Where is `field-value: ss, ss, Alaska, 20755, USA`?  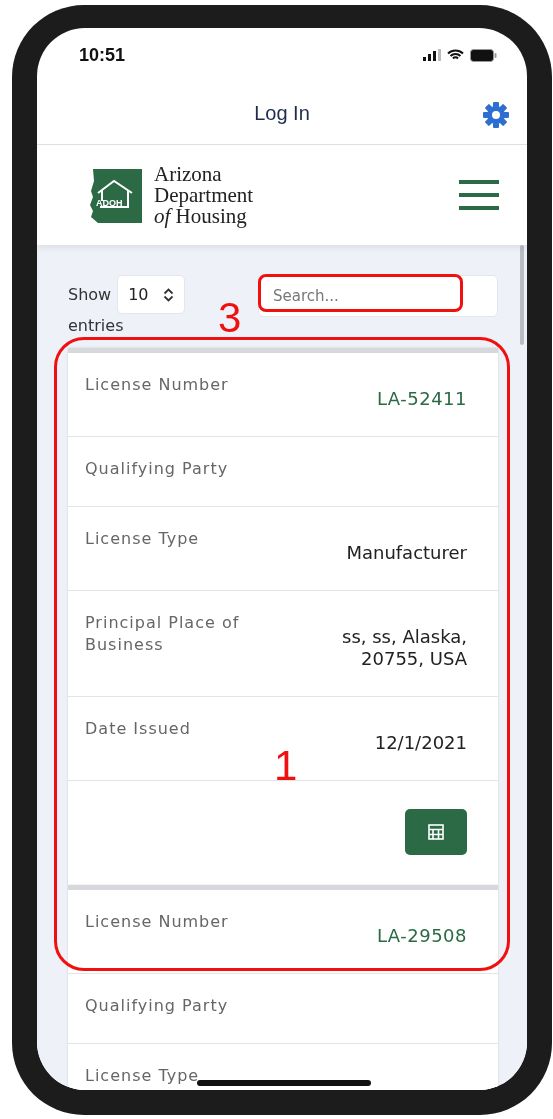 field-value: ss, ss, Alaska, 20755, USA is located at coordinates (404, 648).